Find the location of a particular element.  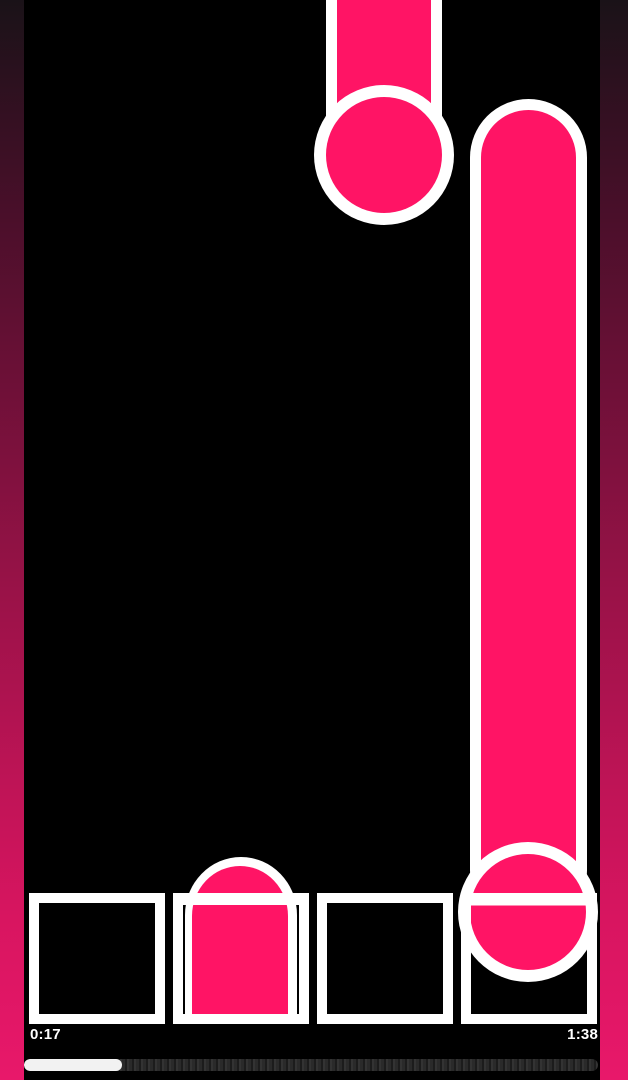

elapsed-time: 0:17 is located at coordinates (45, 1034).